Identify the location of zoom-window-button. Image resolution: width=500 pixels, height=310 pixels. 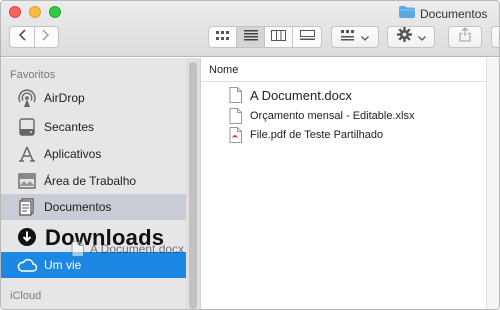
(55, 12).